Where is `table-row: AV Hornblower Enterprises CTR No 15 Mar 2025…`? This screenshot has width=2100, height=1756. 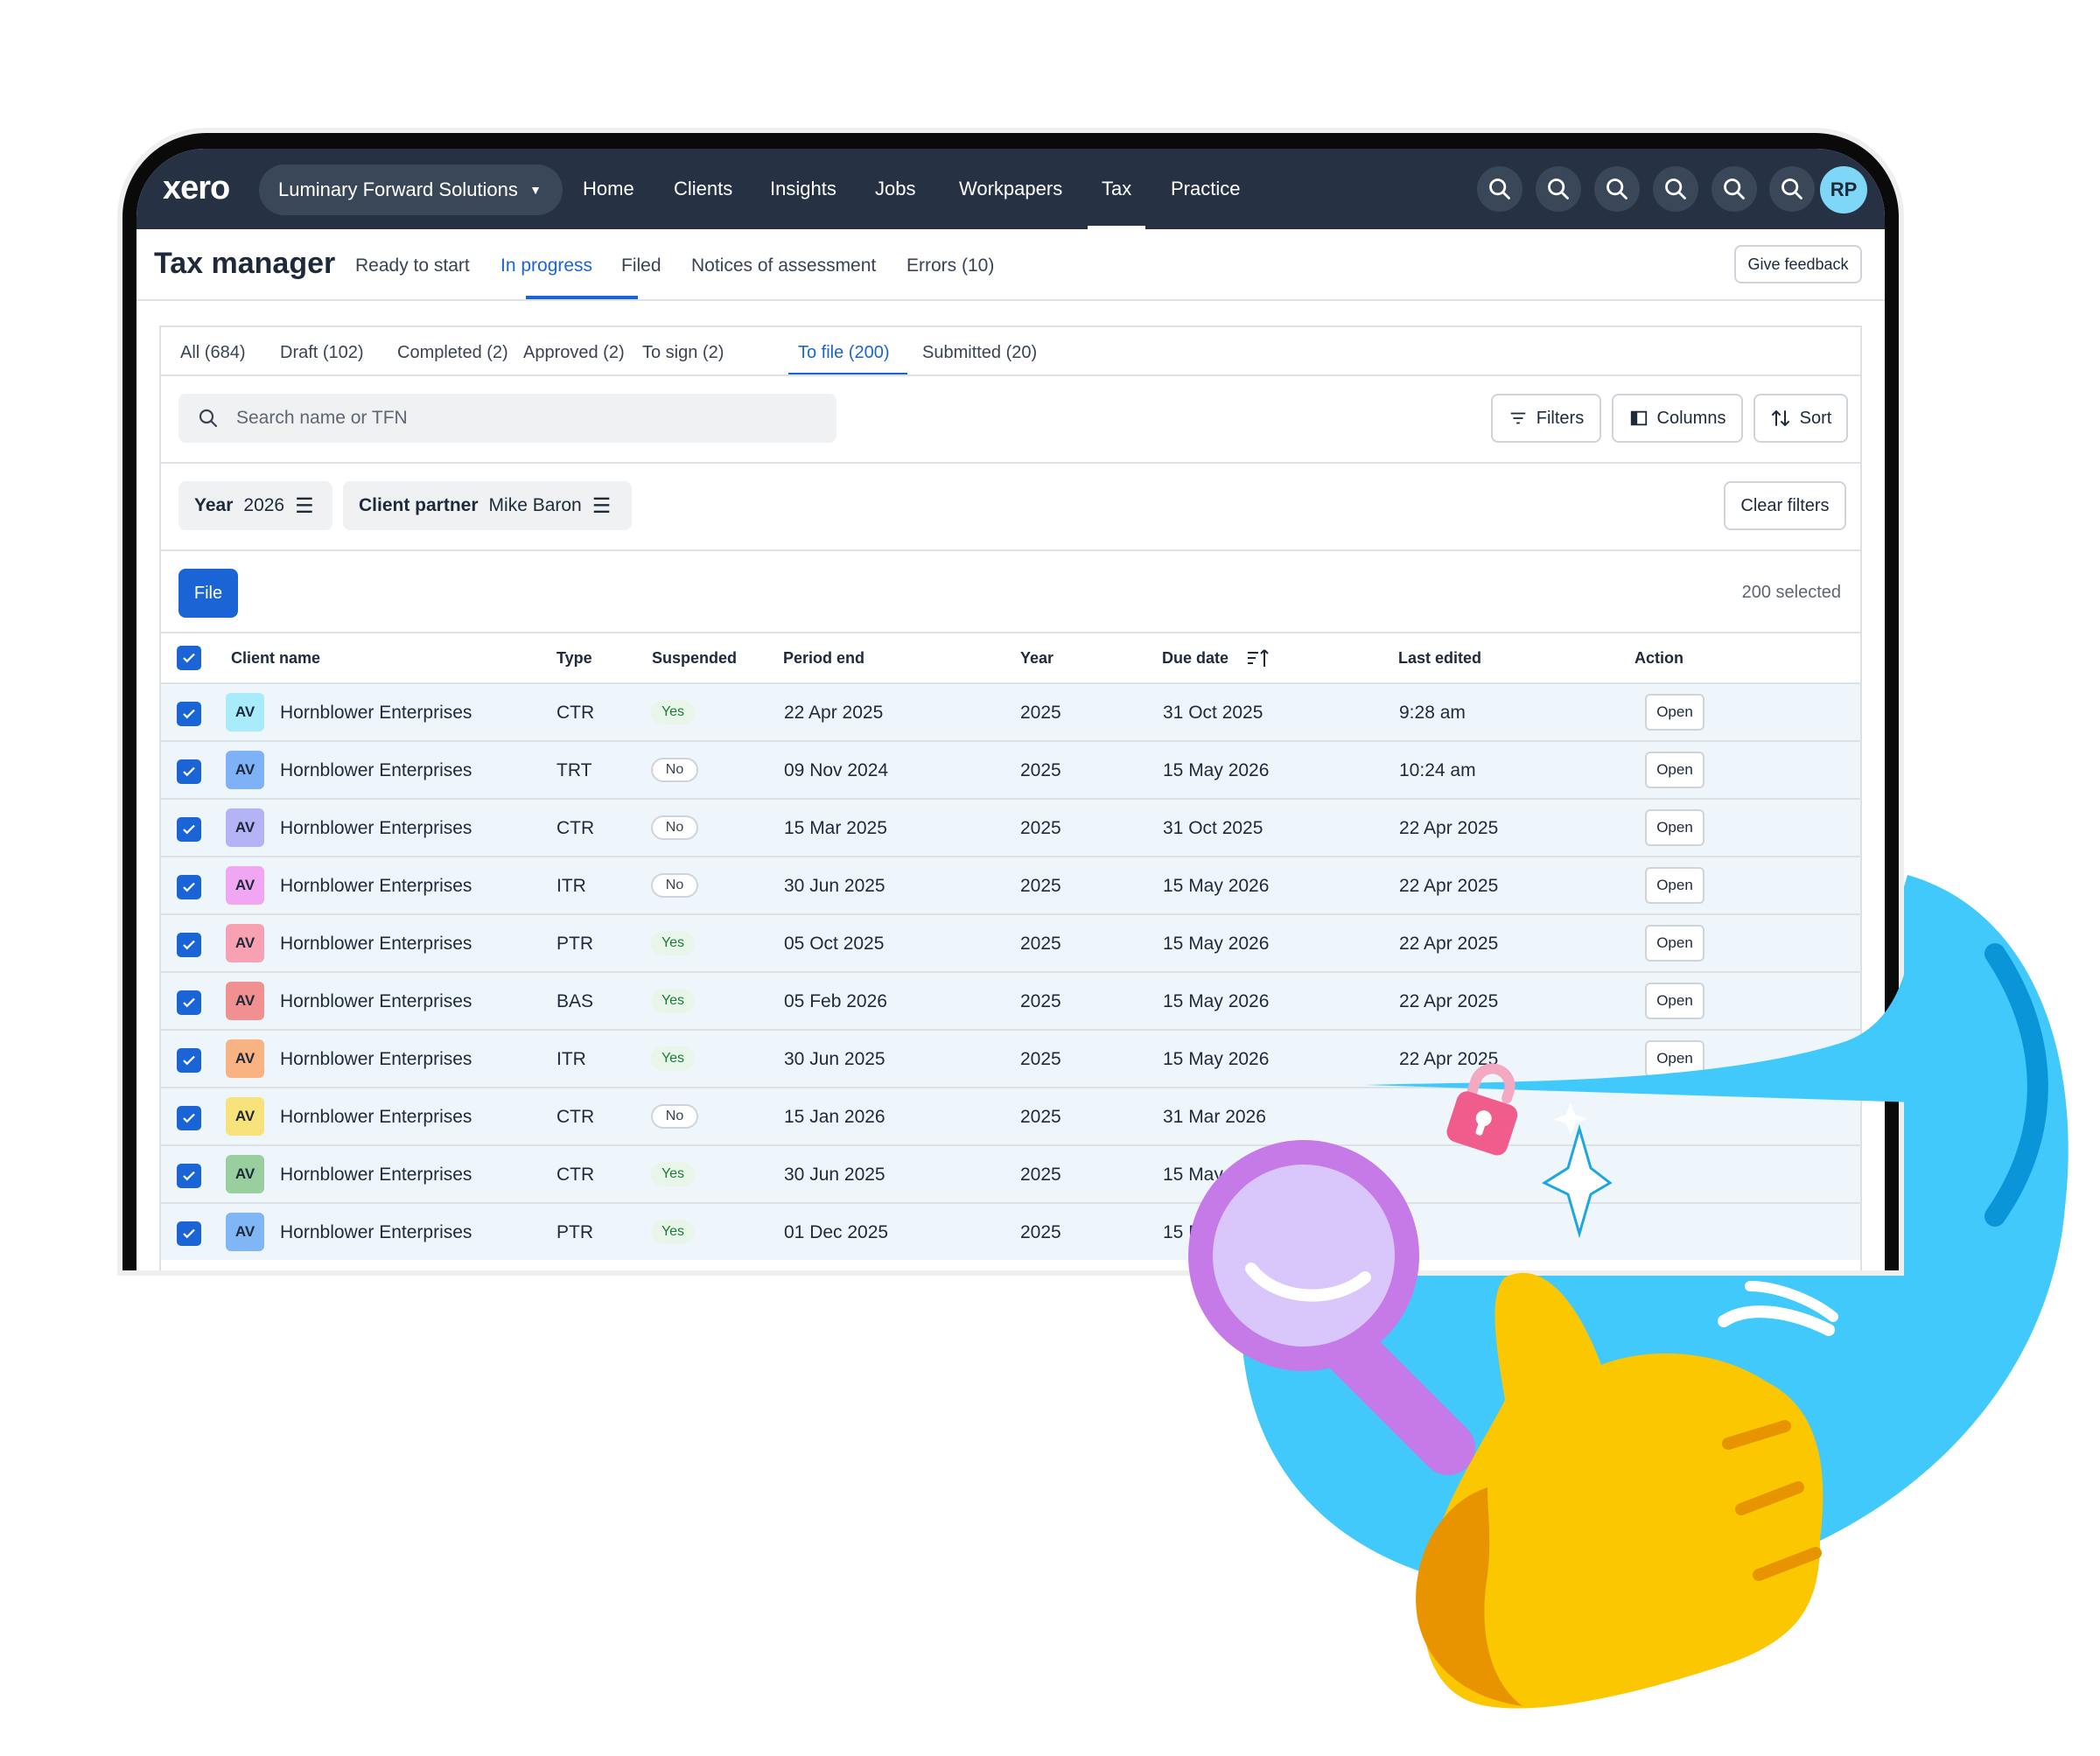 table-row: AV Hornblower Enterprises CTR No 15 Mar 2025… is located at coordinates (1010, 827).